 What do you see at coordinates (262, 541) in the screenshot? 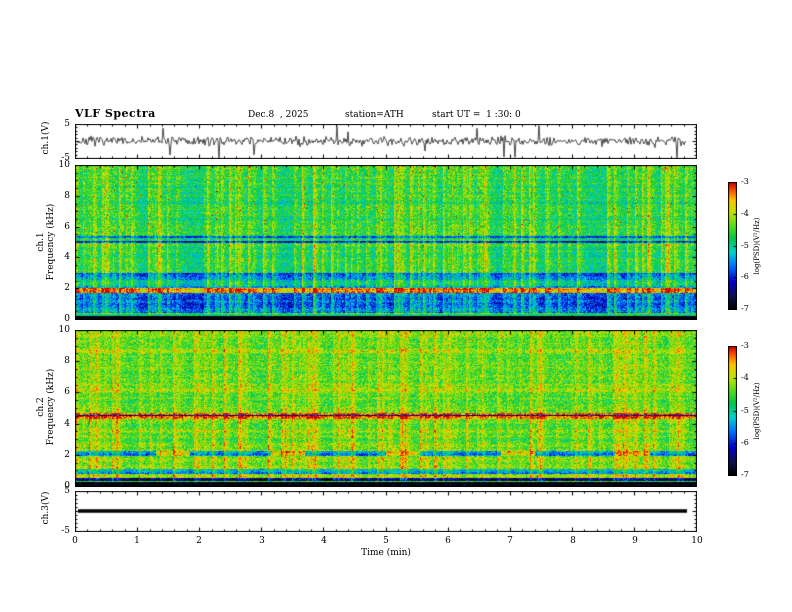
I see `x-tick-label: 3` at bounding box center [262, 541].